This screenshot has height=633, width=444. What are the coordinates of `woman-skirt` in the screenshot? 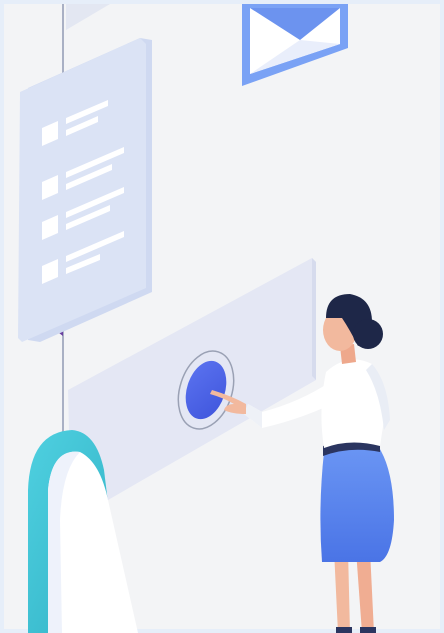 It's located at (357, 503).